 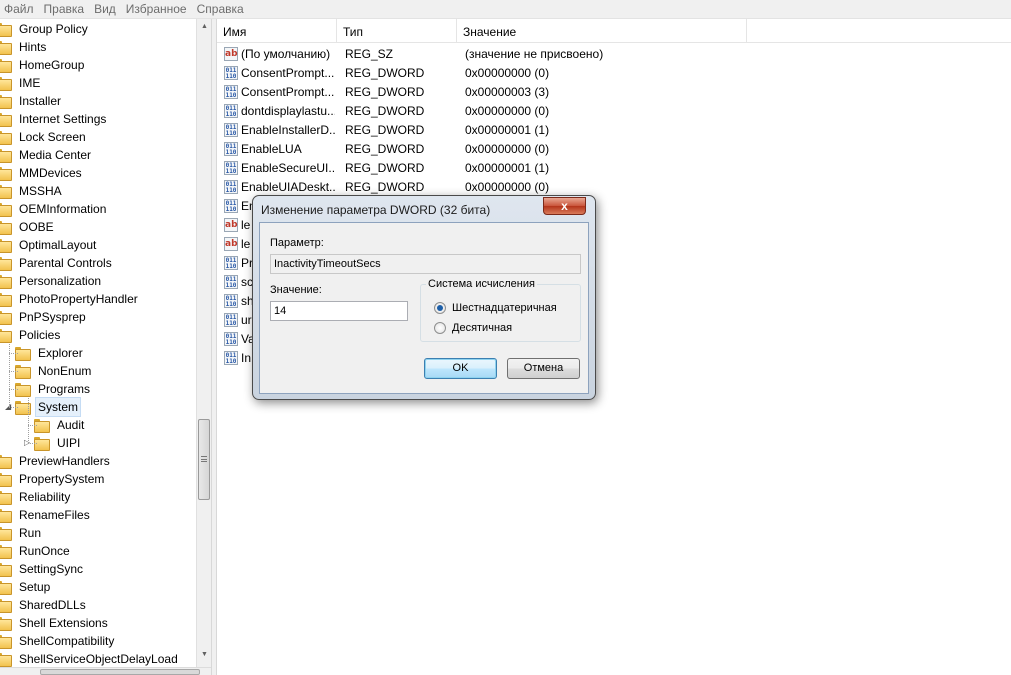 I want to click on tree-item-label: Audit, so click(x=71, y=425).